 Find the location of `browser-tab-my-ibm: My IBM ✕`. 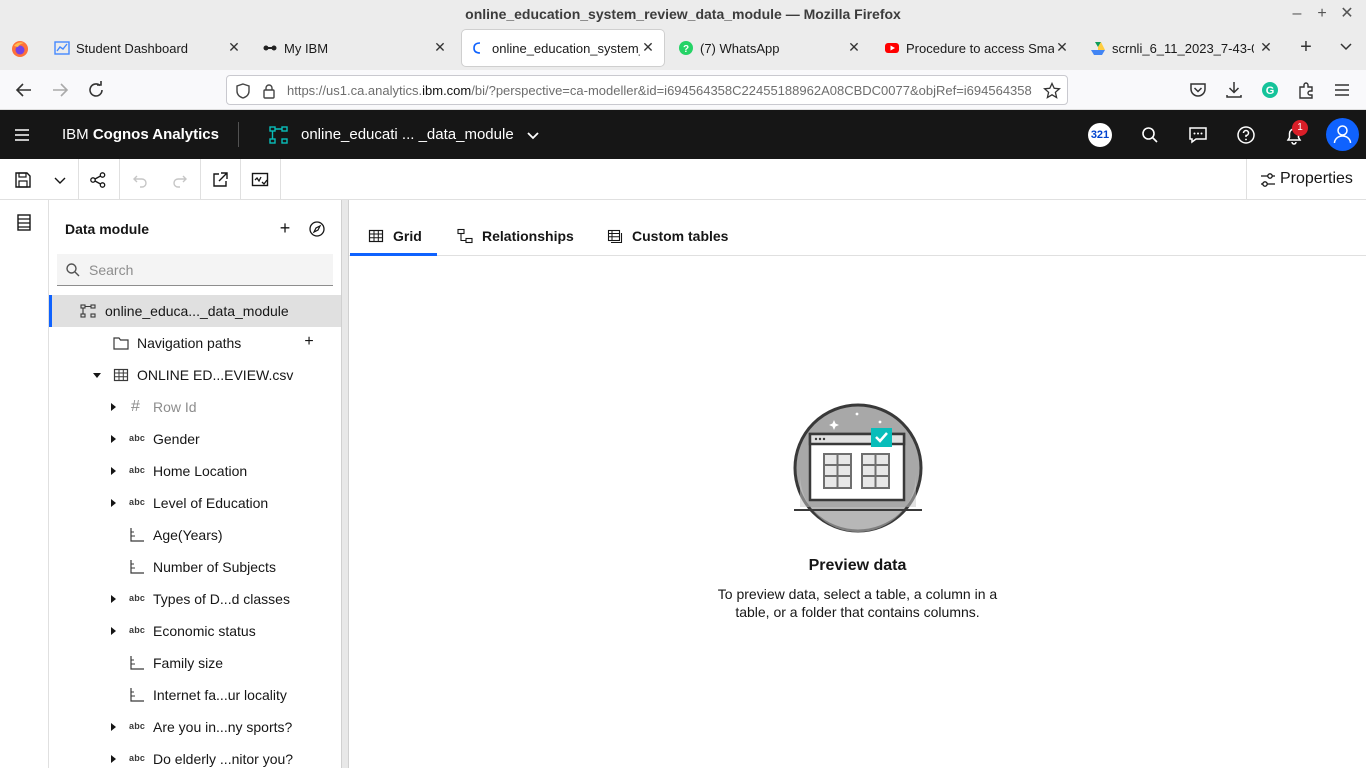

browser-tab-my-ibm: My IBM ✕ is located at coordinates (355, 48).